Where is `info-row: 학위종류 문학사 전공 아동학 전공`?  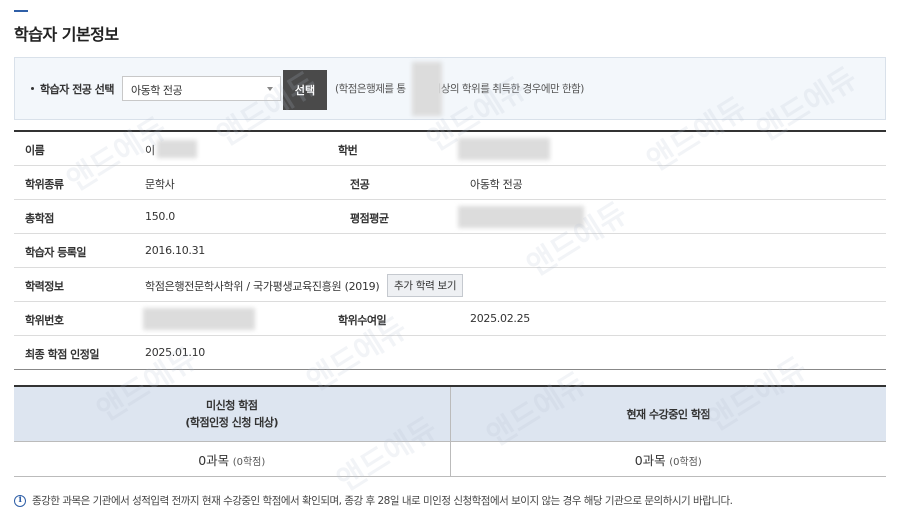
info-row: 학위종류 문학사 전공 아동학 전공 is located at coordinates (450, 183).